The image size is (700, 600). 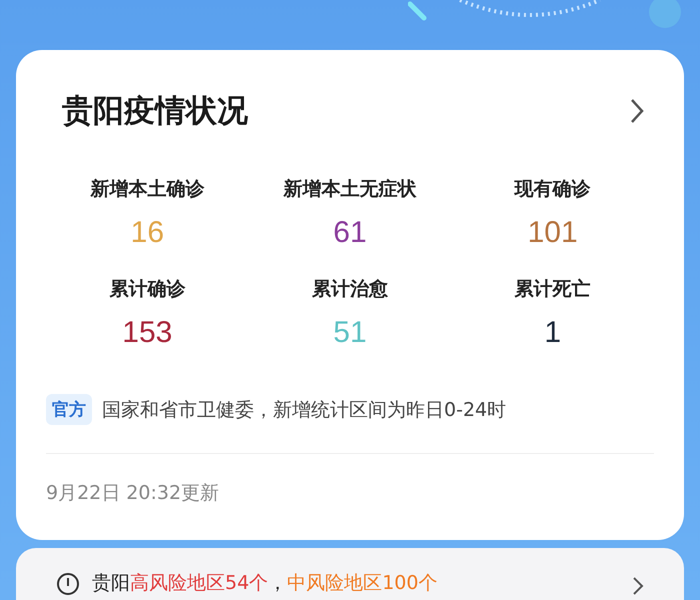 I want to click on stat-label: 新增本土确诊, so click(x=147, y=189).